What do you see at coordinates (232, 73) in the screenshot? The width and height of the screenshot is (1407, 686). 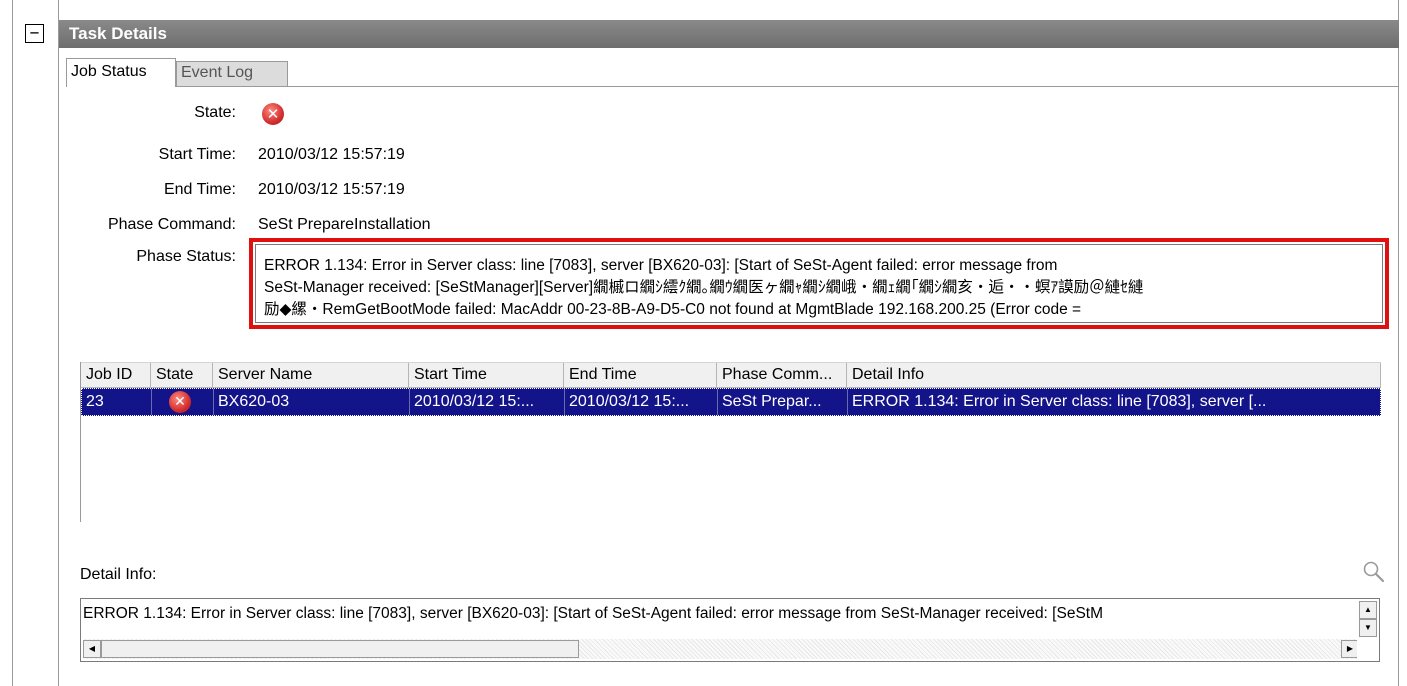 I see `tab-event-log: Event Log` at bounding box center [232, 73].